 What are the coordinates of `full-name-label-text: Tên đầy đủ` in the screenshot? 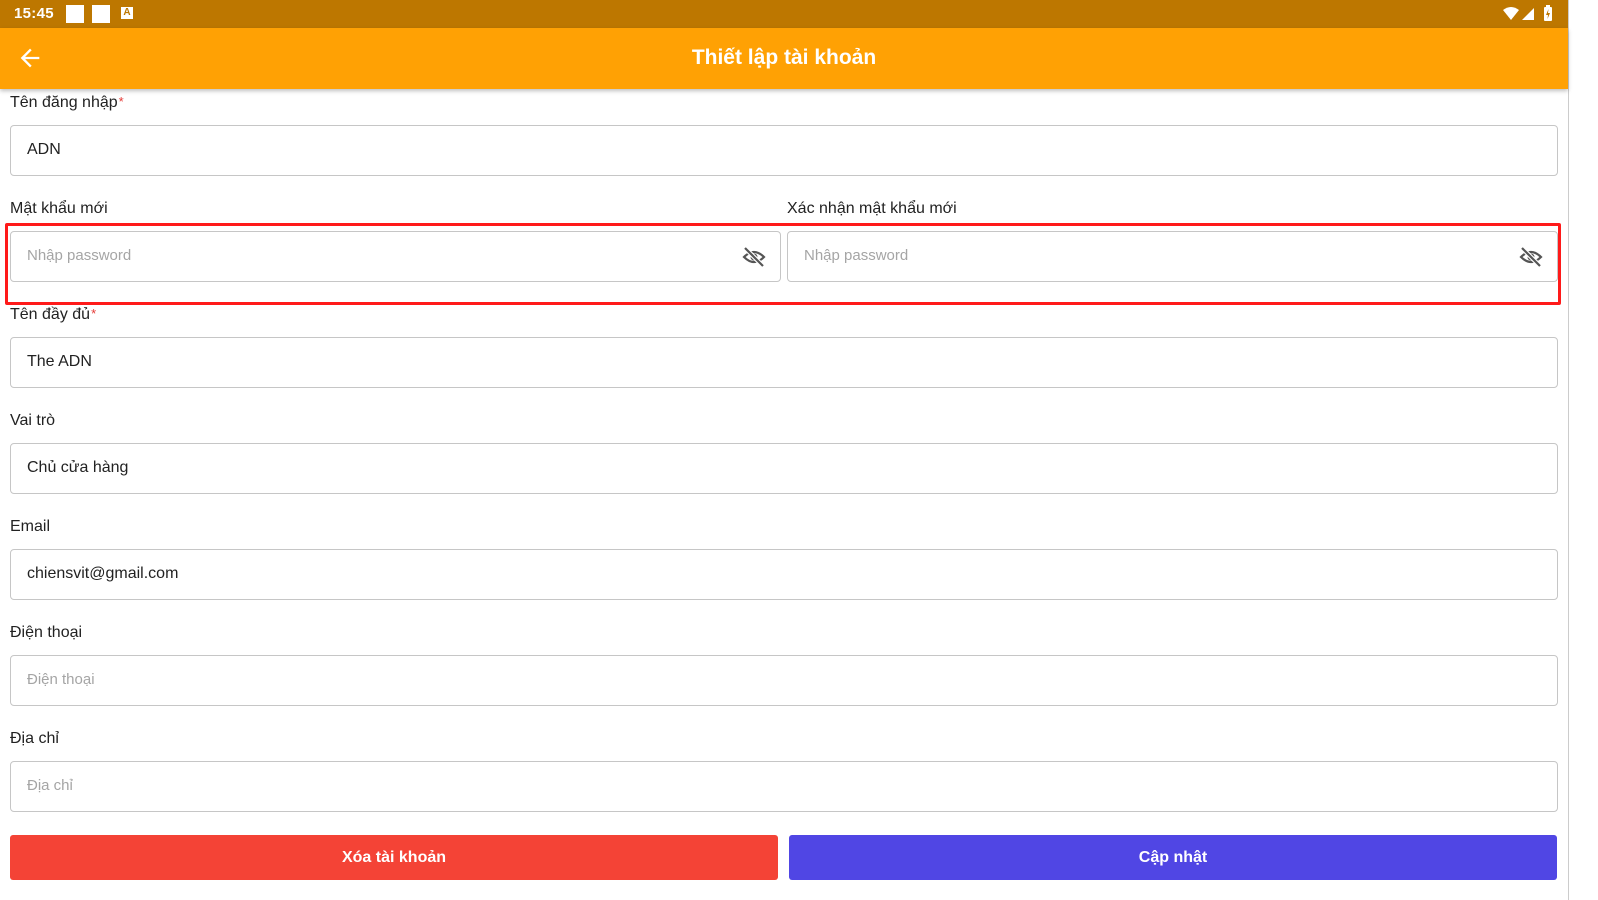 It's located at (50, 314).